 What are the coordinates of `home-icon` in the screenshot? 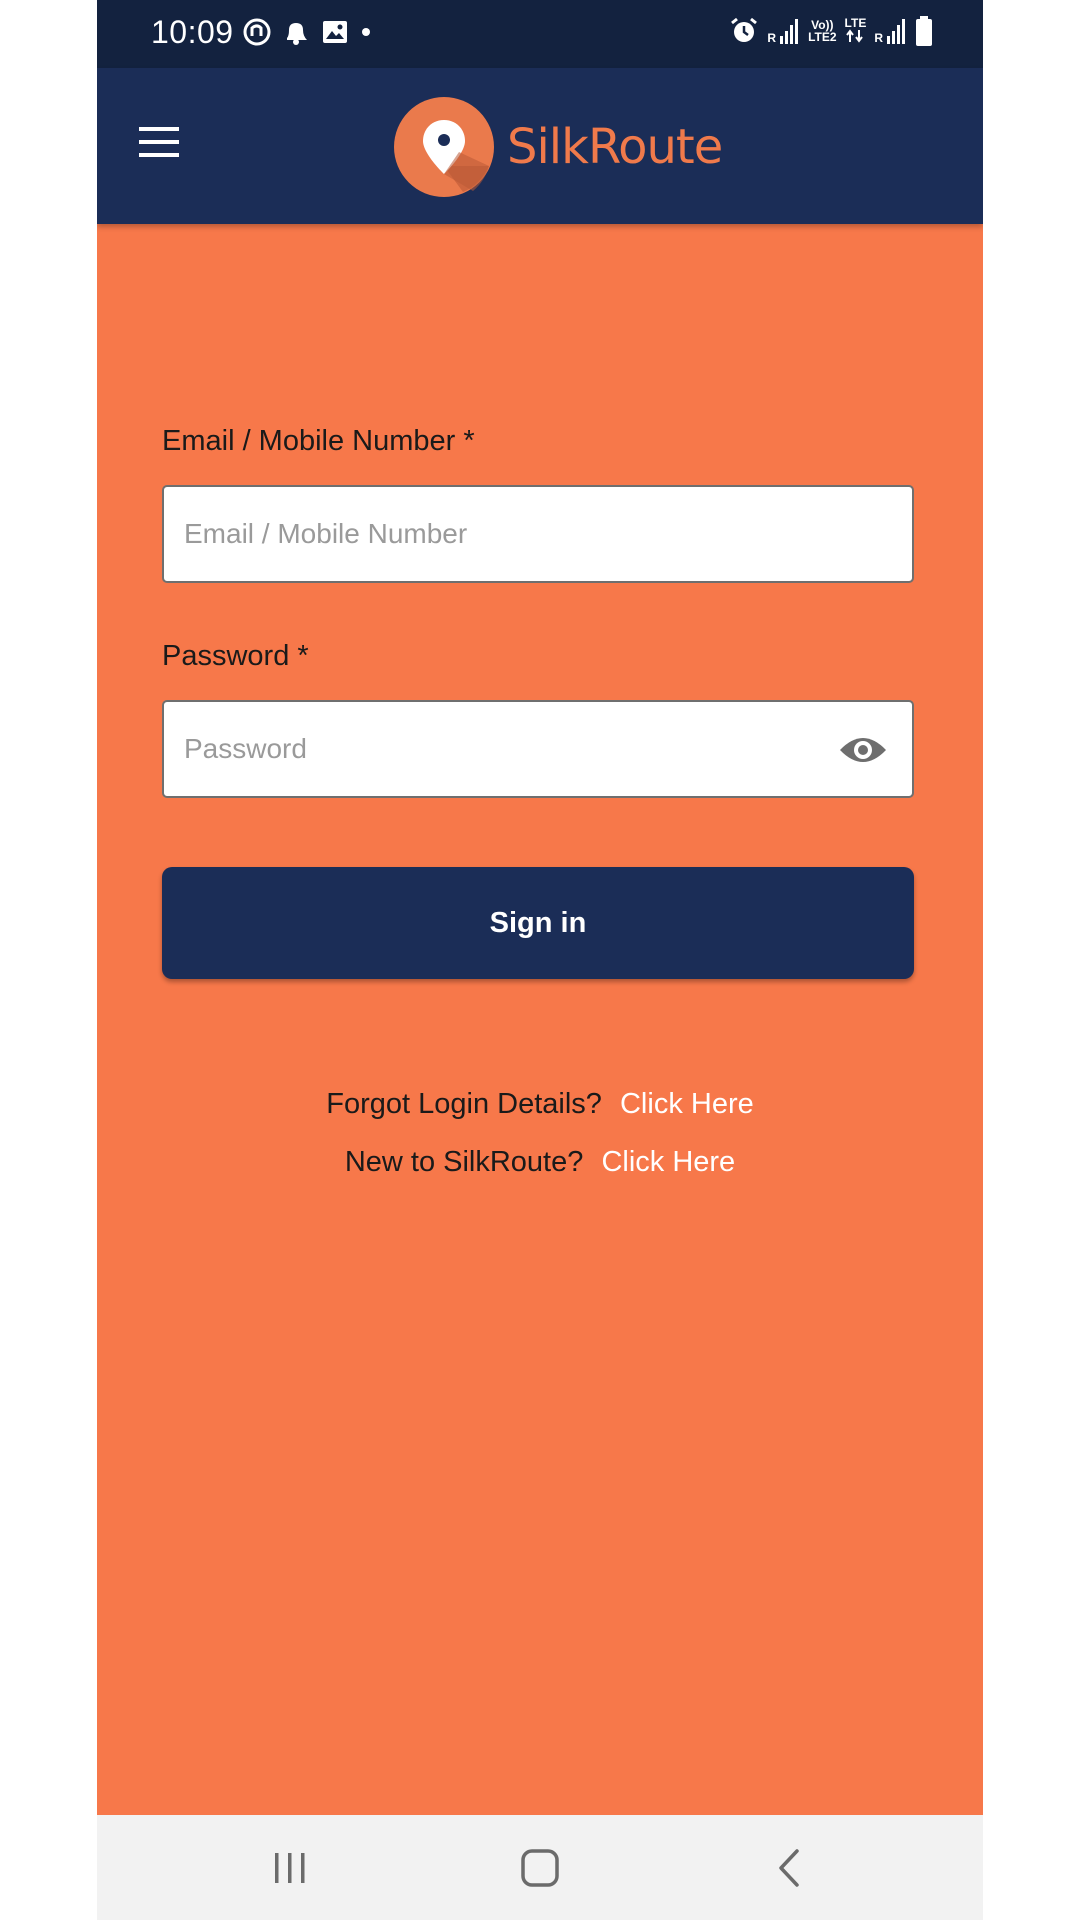 It's located at (540, 1868).